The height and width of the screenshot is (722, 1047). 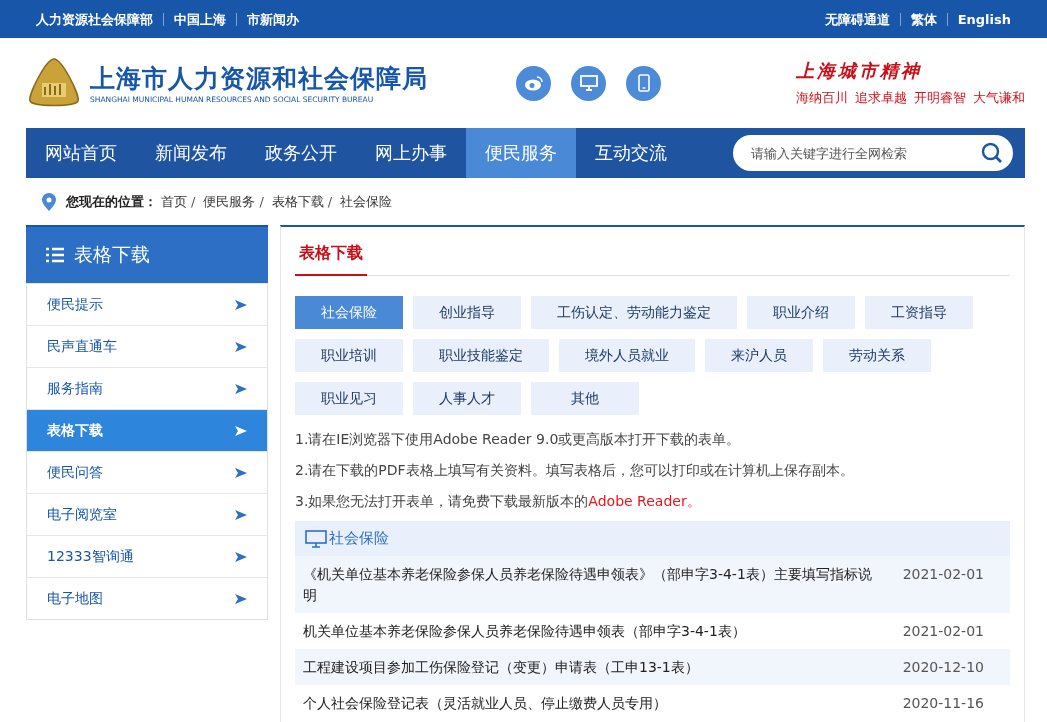 What do you see at coordinates (55, 255) in the screenshot?
I see `list-icon` at bounding box center [55, 255].